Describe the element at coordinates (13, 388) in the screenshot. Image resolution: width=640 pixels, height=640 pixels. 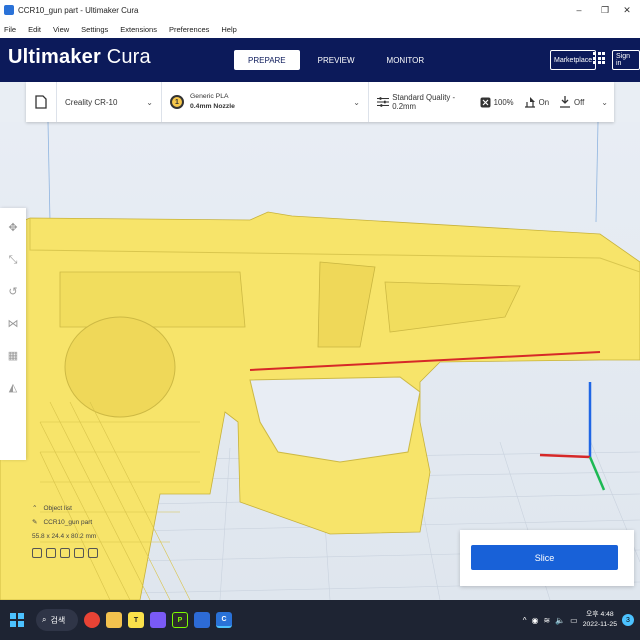
I see `support-blocker-icon: ◭` at that location.